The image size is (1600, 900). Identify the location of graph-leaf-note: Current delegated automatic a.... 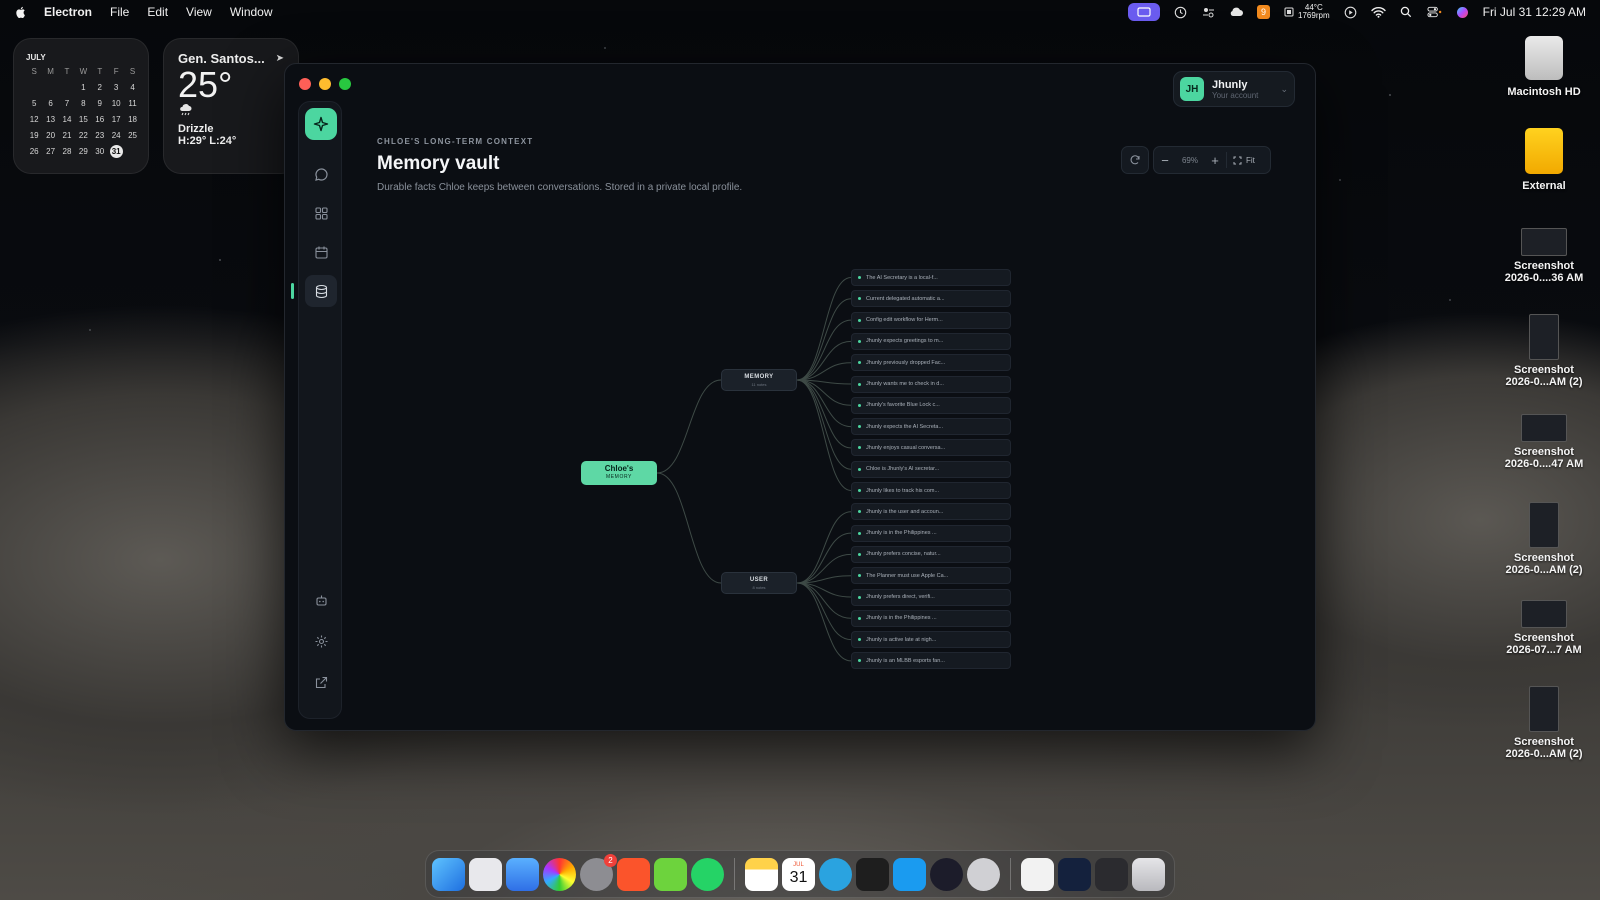
(931, 299).